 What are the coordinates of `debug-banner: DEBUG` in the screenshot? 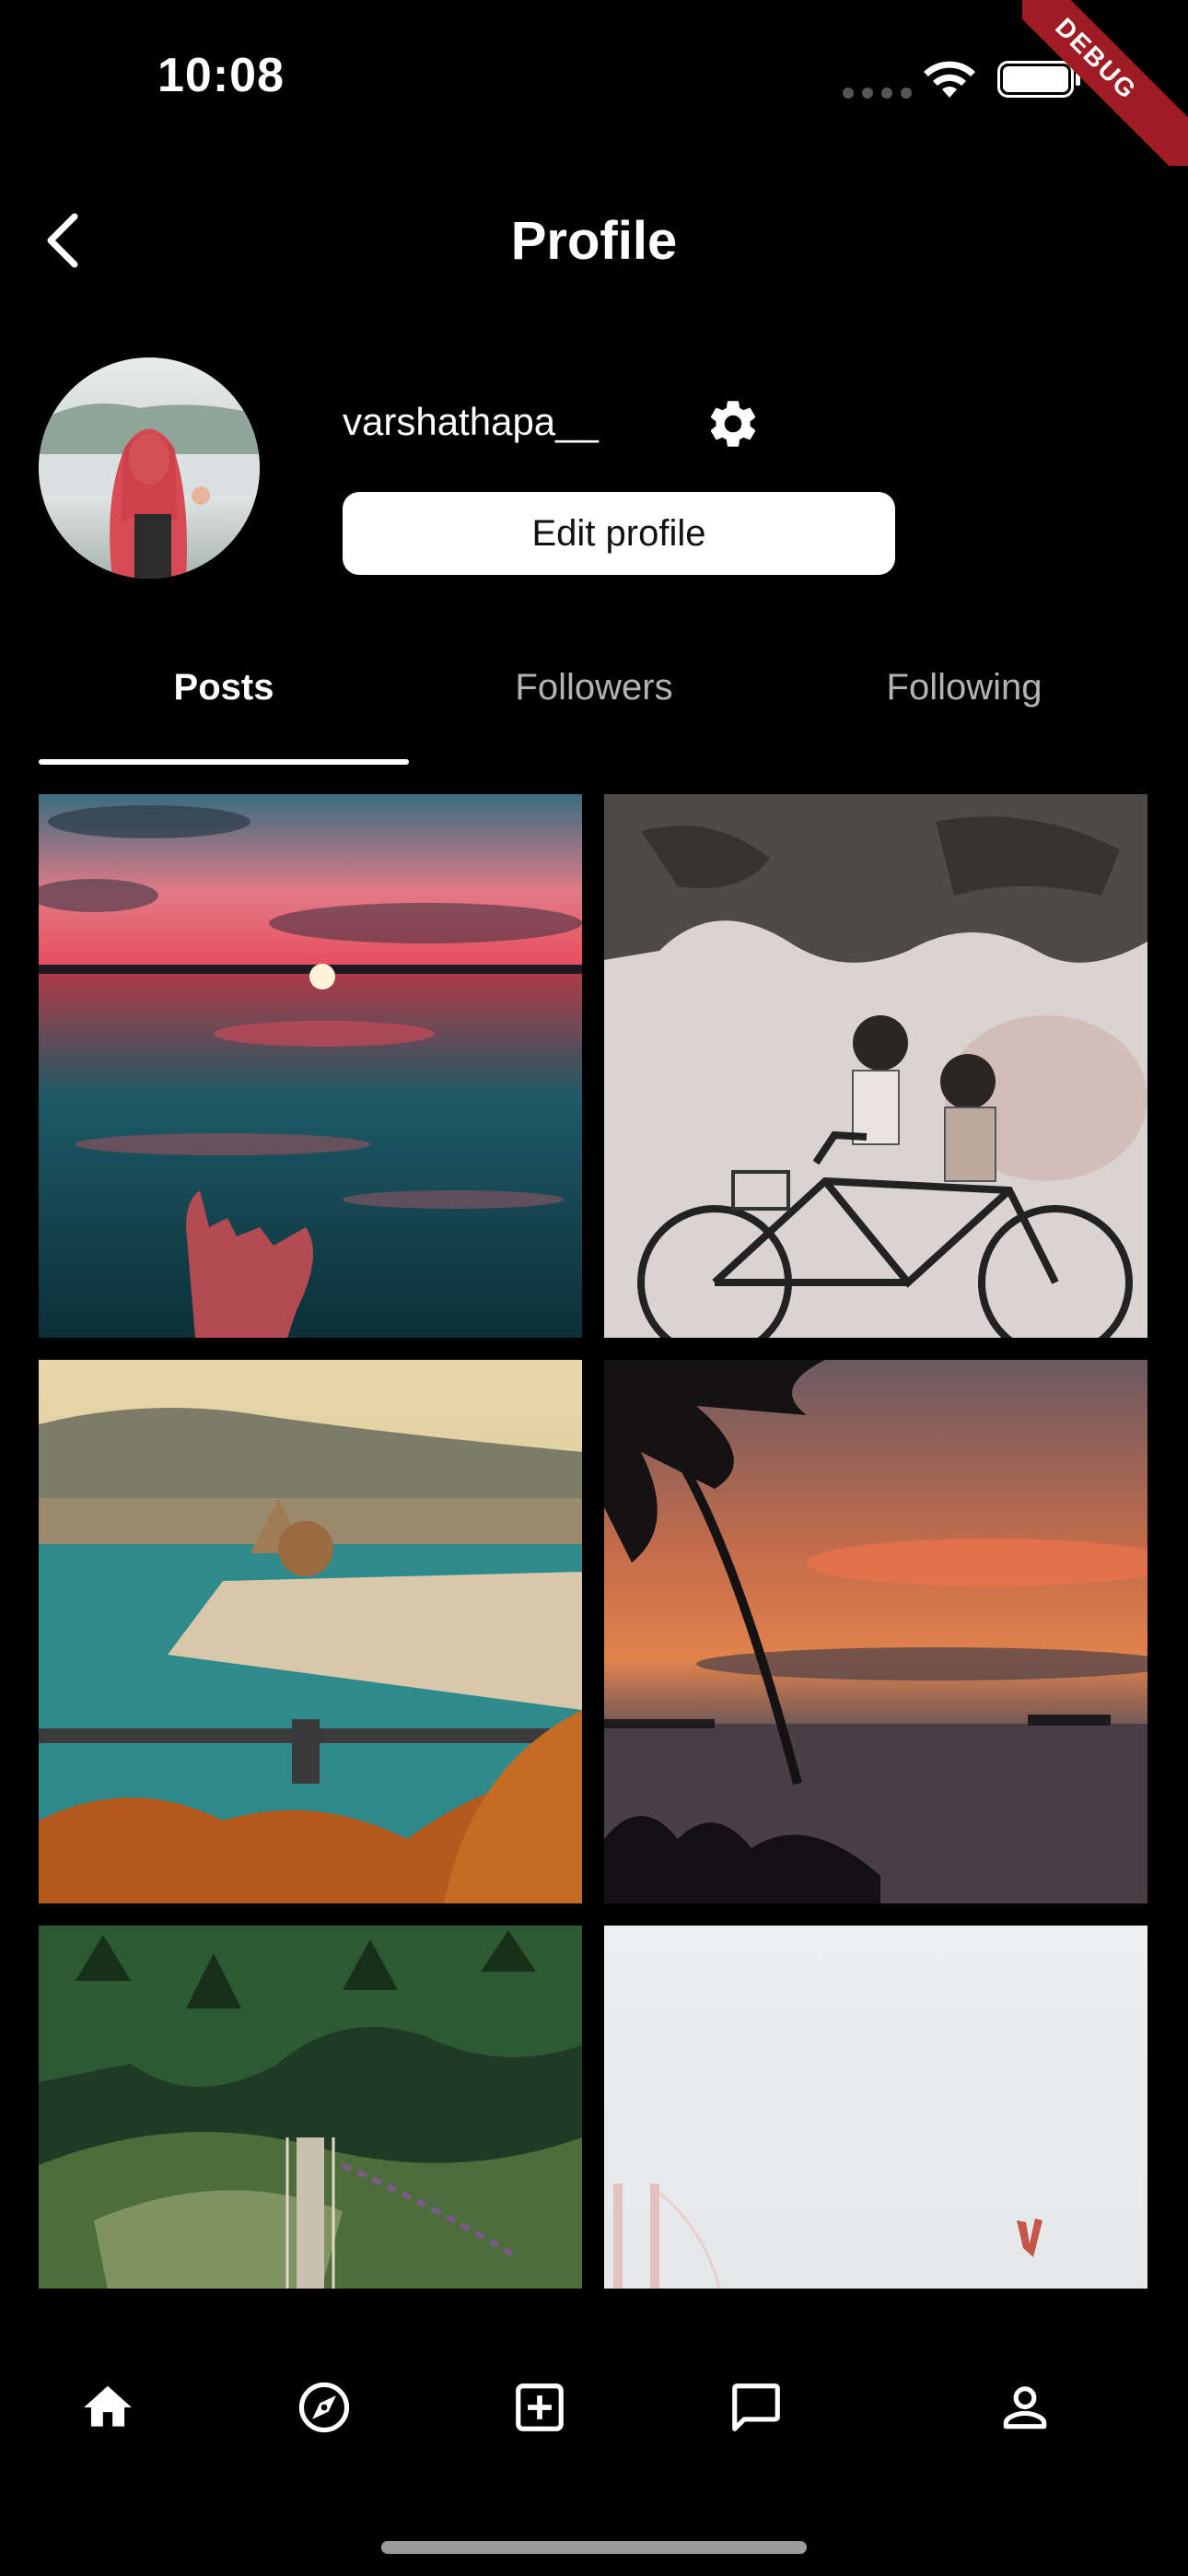 It's located at (1105, 83).